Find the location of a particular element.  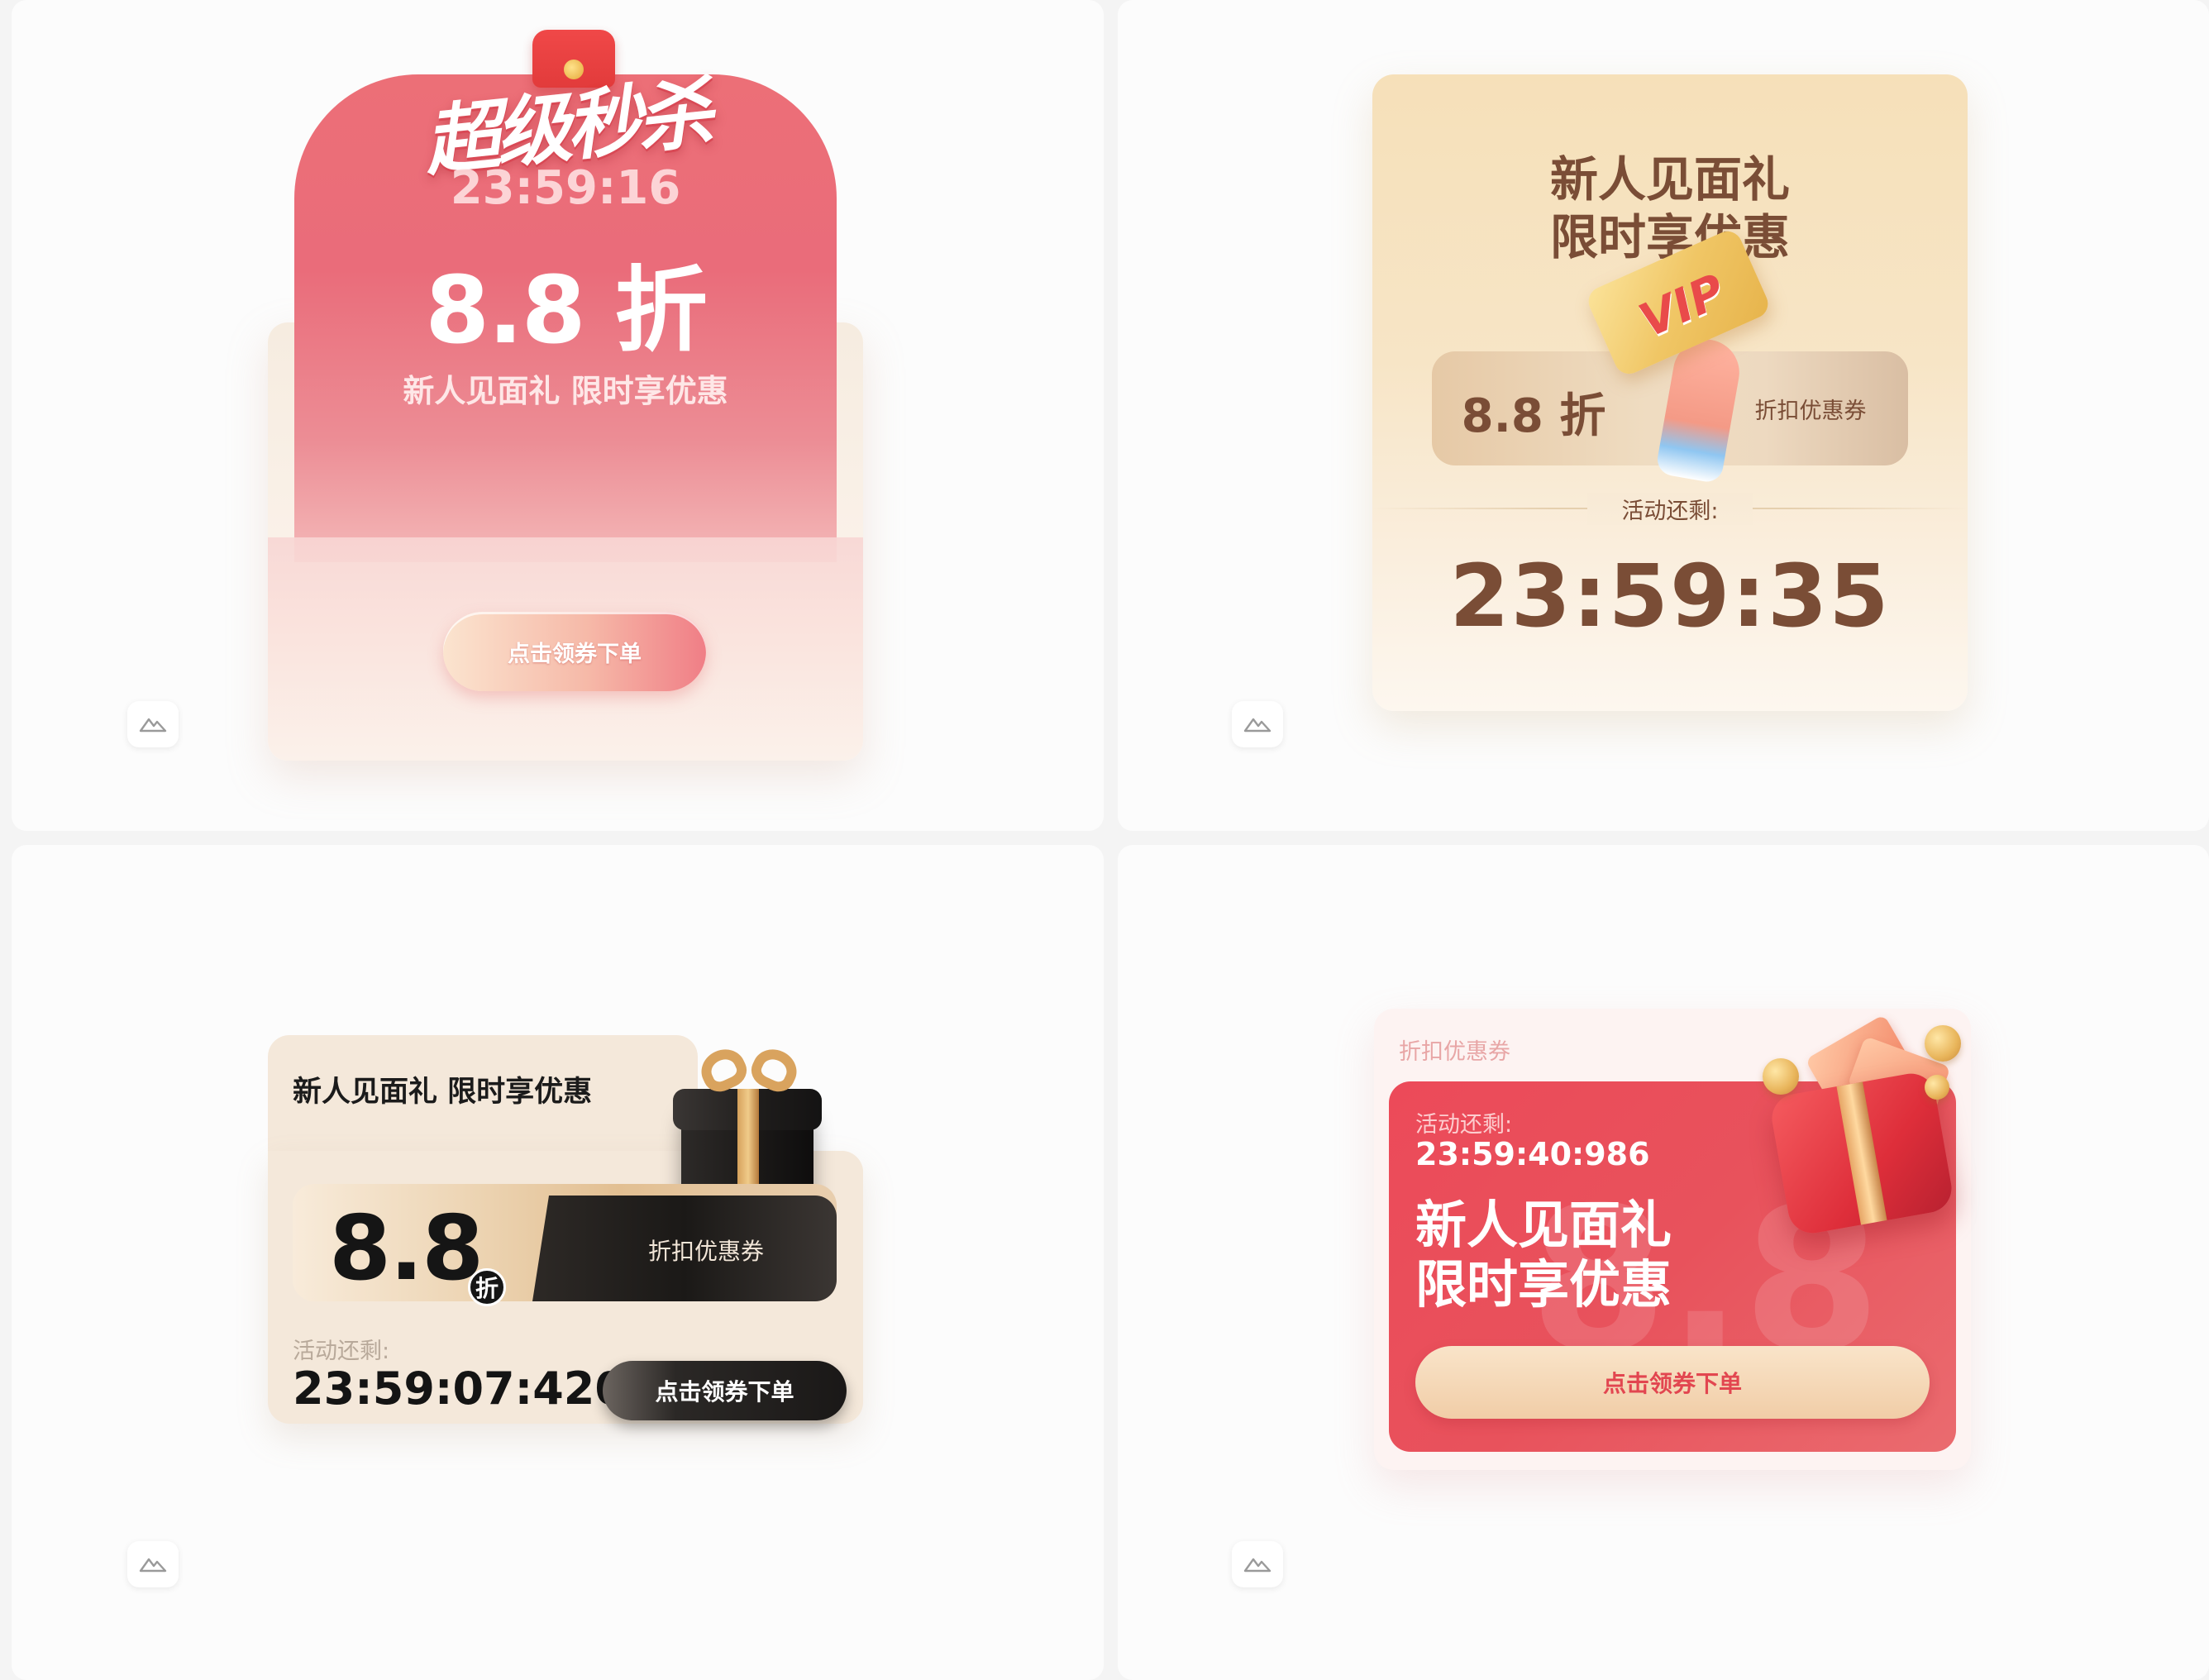

discount-value: 8.8 is located at coordinates (406, 1249).